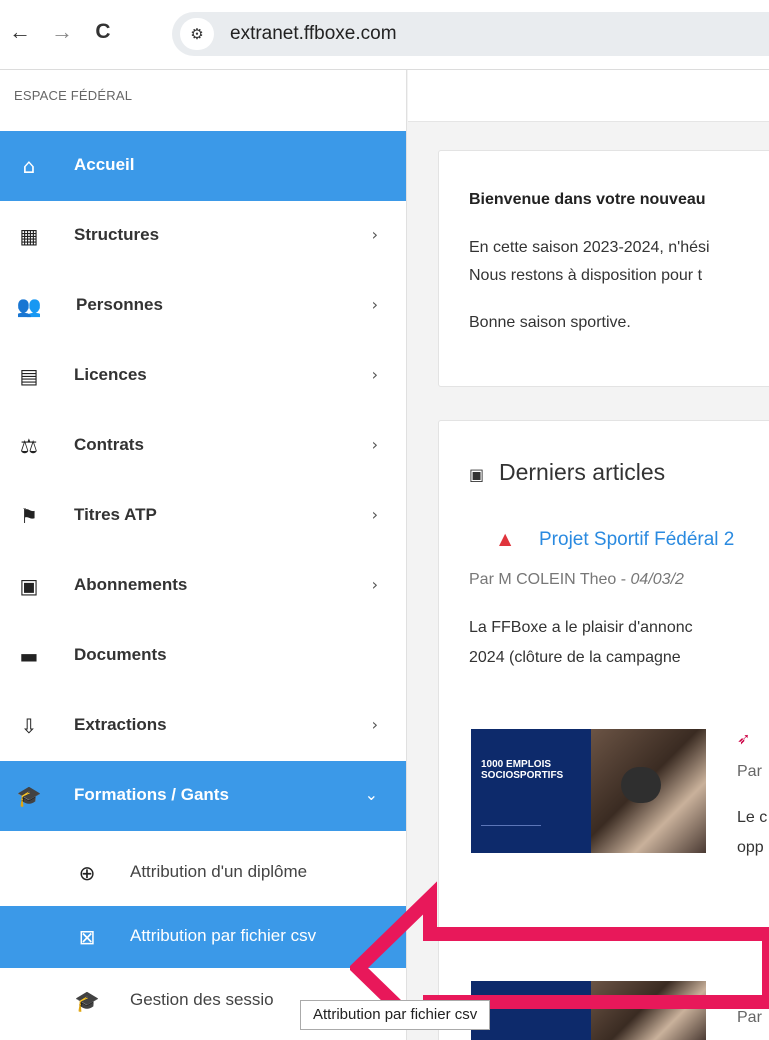 The width and height of the screenshot is (769, 1040). What do you see at coordinates (20, 32) in the screenshot?
I see `back-arrow-icon: ←` at bounding box center [20, 32].